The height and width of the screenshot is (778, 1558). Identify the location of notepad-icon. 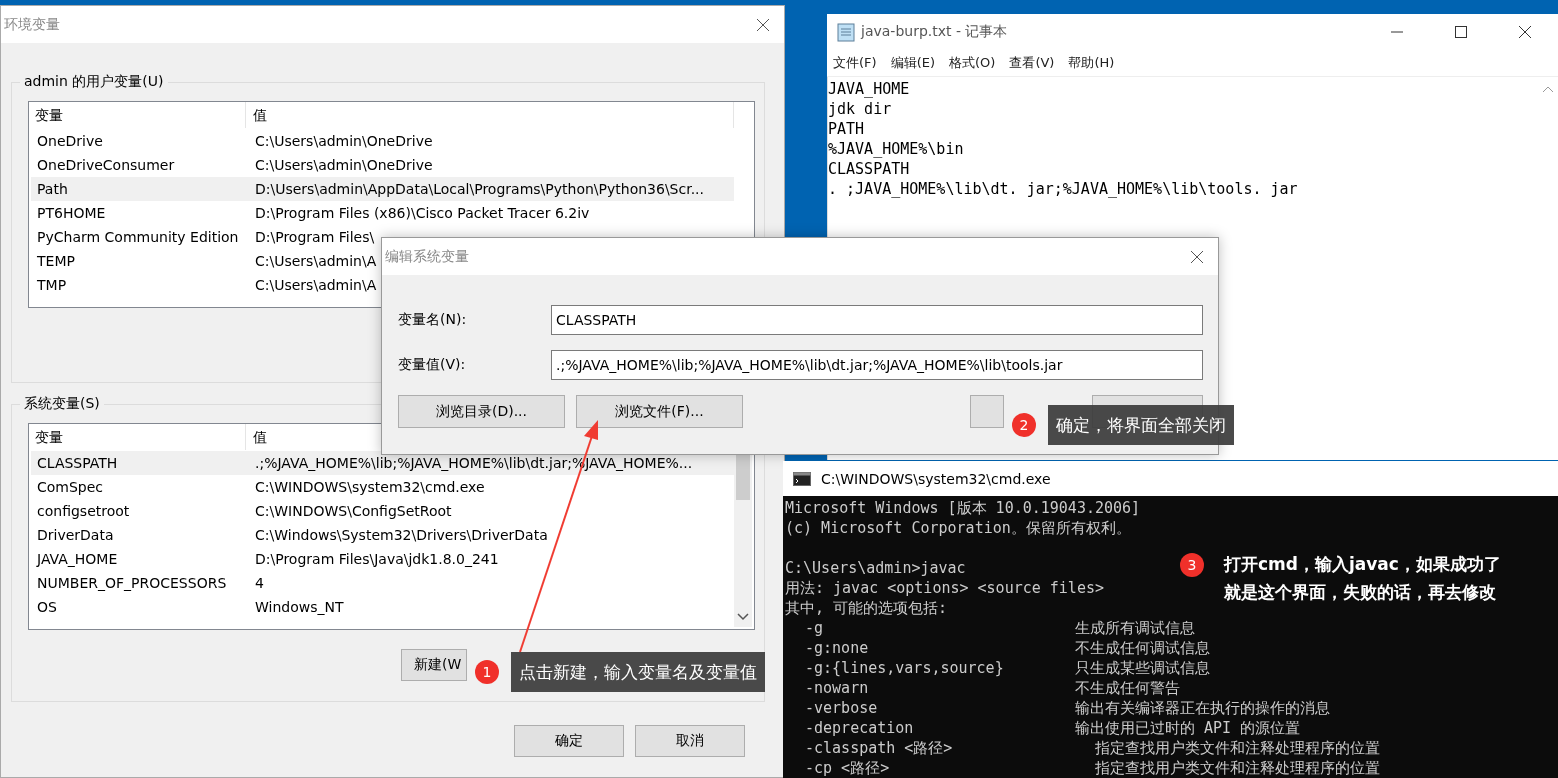
(846, 32).